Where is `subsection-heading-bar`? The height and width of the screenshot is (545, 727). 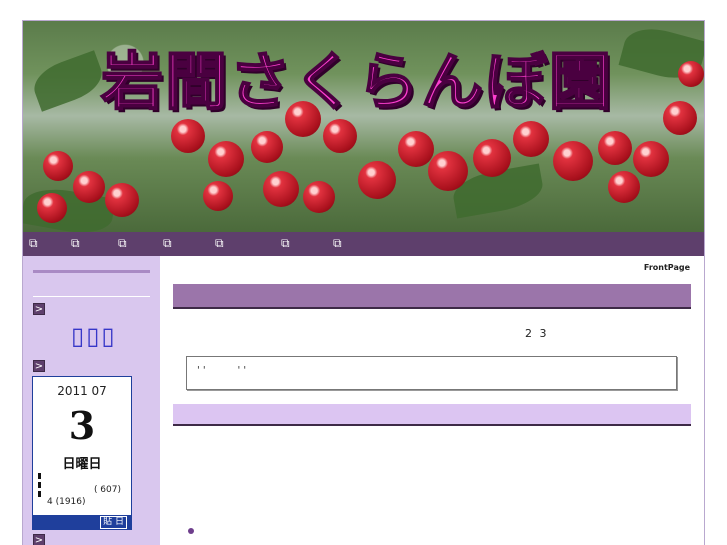 subsection-heading-bar is located at coordinates (432, 415).